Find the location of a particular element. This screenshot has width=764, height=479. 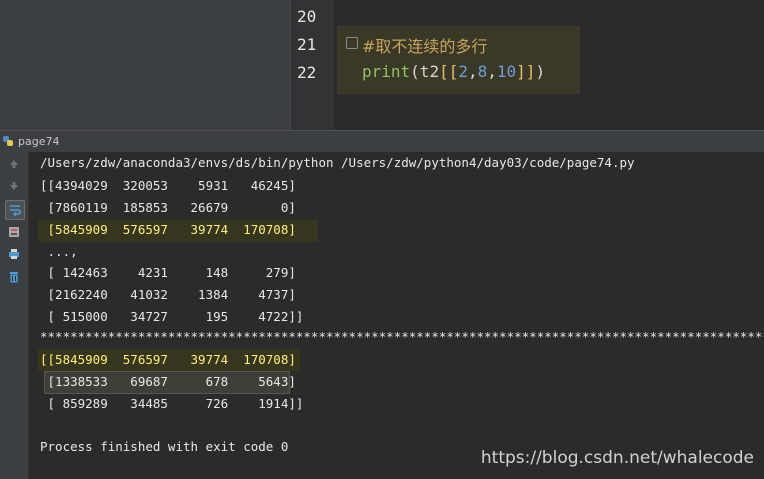

code-text: (t2 is located at coordinates (425, 71).